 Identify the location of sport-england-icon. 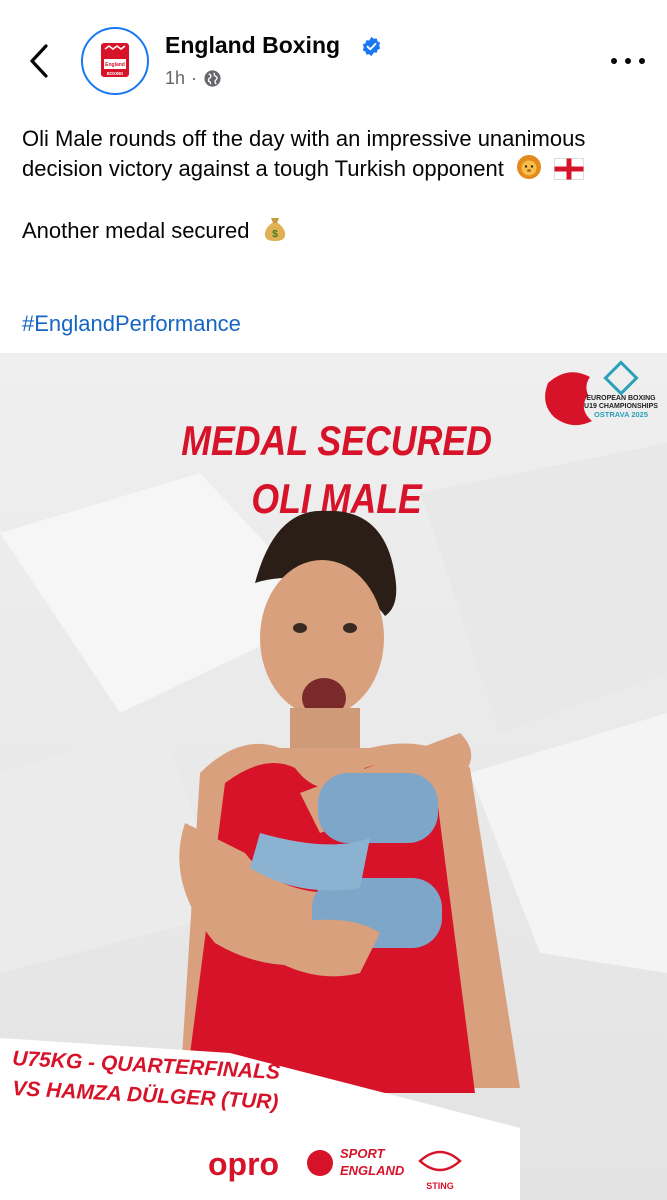
(320, 1163).